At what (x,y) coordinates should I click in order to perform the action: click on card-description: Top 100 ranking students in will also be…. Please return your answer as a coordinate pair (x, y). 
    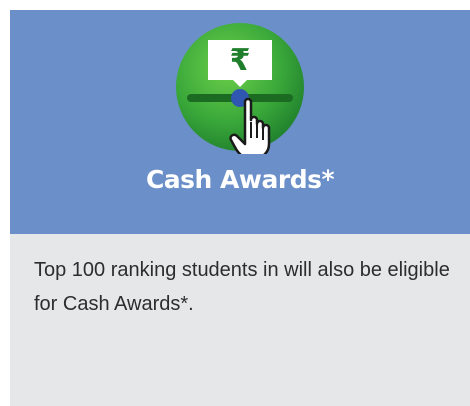
    Looking at the image, I should click on (242, 287).